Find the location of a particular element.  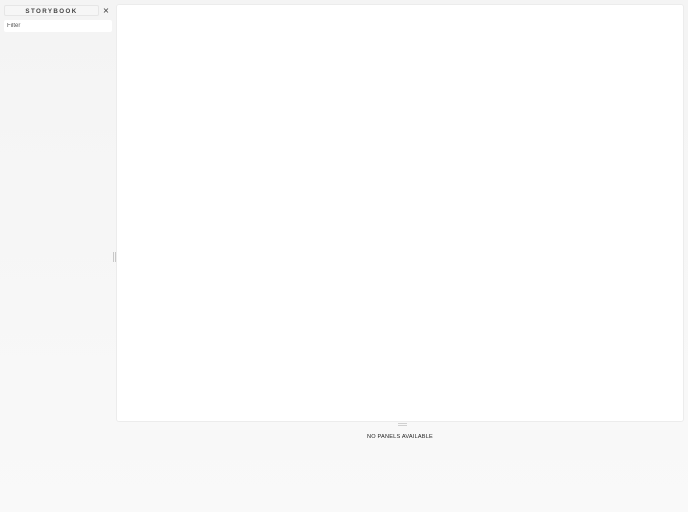

filter-input is located at coordinates (58, 26).